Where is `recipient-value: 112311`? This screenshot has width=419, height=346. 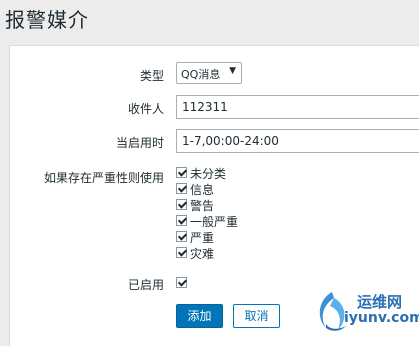
recipient-value: 112311 is located at coordinates (205, 107).